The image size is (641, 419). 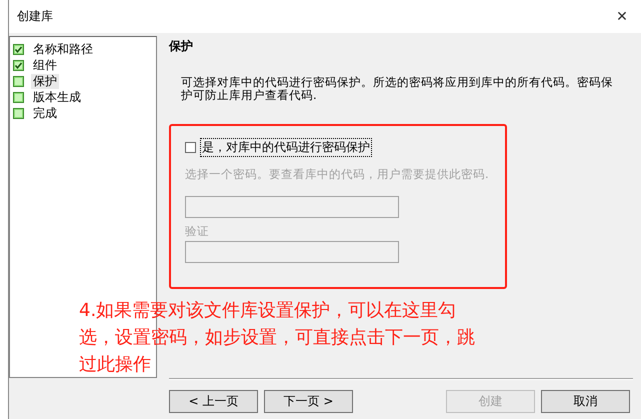 I want to click on description-text: 可选择对库中的代码进行密码保护。所选的密码将应用到库中的所有代码。密码保护可防止库用户查看代码., so click(x=397, y=89).